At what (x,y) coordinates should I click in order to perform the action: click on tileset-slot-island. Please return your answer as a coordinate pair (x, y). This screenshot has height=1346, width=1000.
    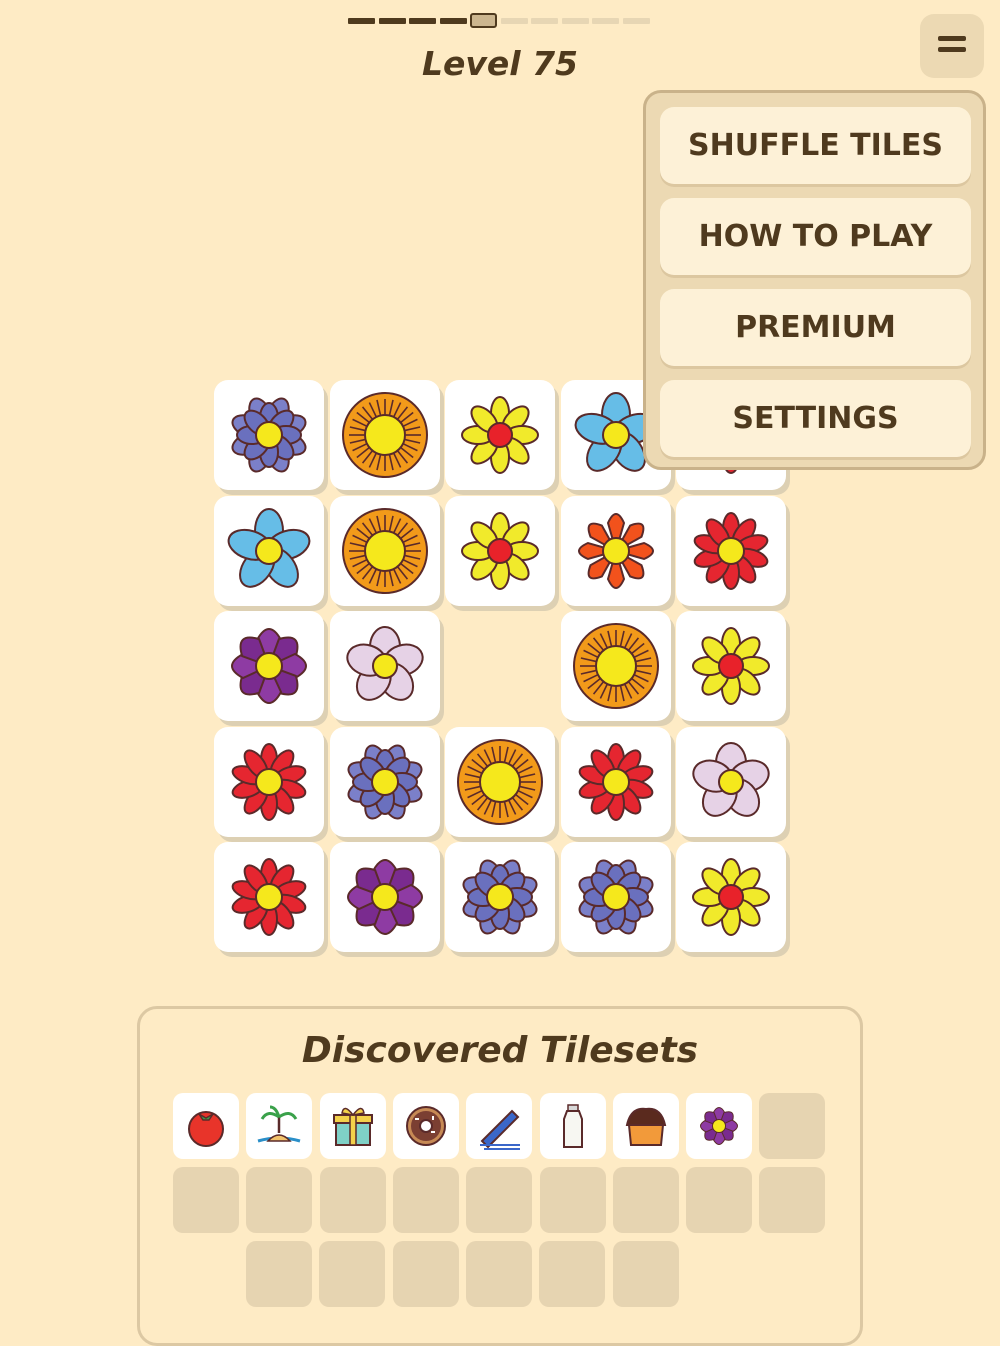
    Looking at the image, I should click on (279, 1126).